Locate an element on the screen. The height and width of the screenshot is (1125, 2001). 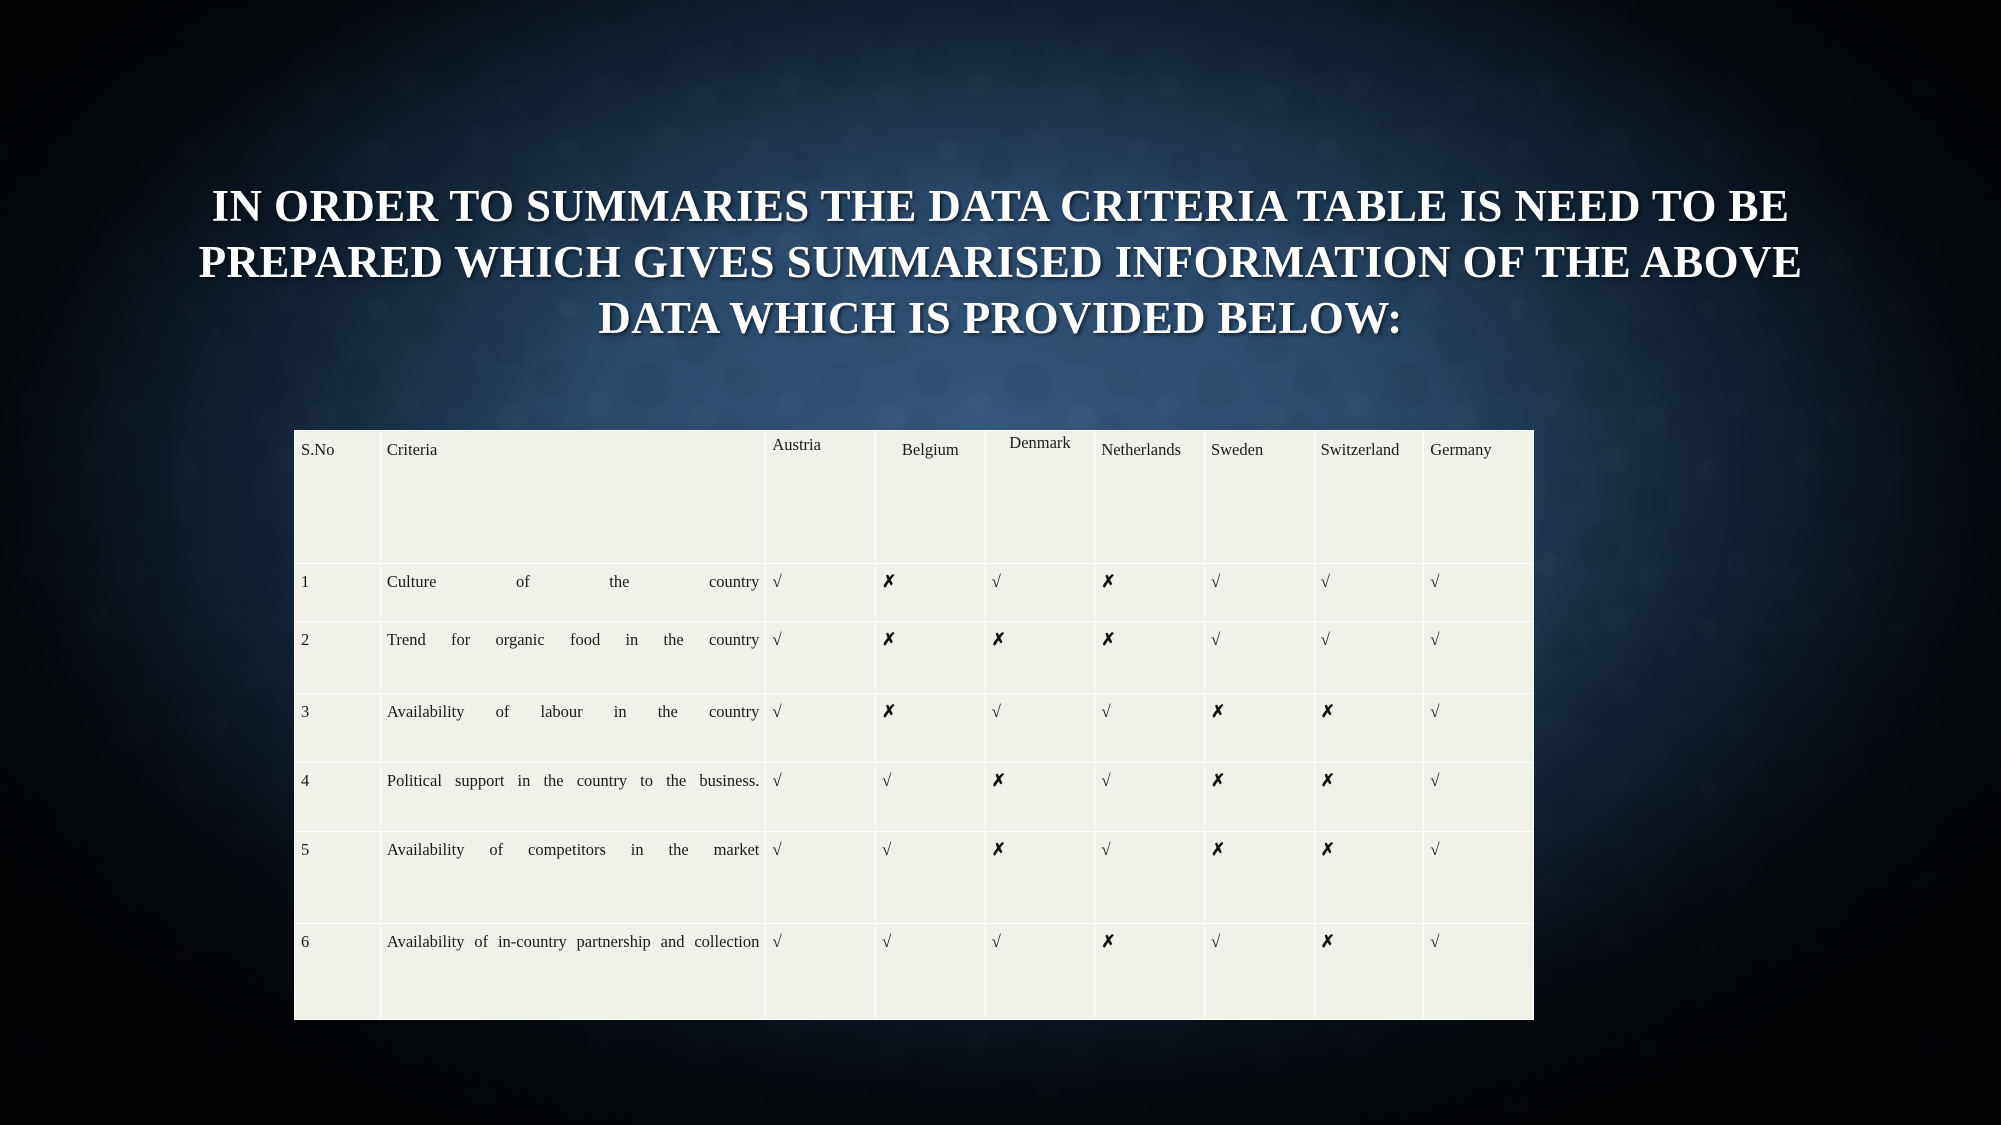
header-cell-belgium: Belgium is located at coordinates (930, 497).